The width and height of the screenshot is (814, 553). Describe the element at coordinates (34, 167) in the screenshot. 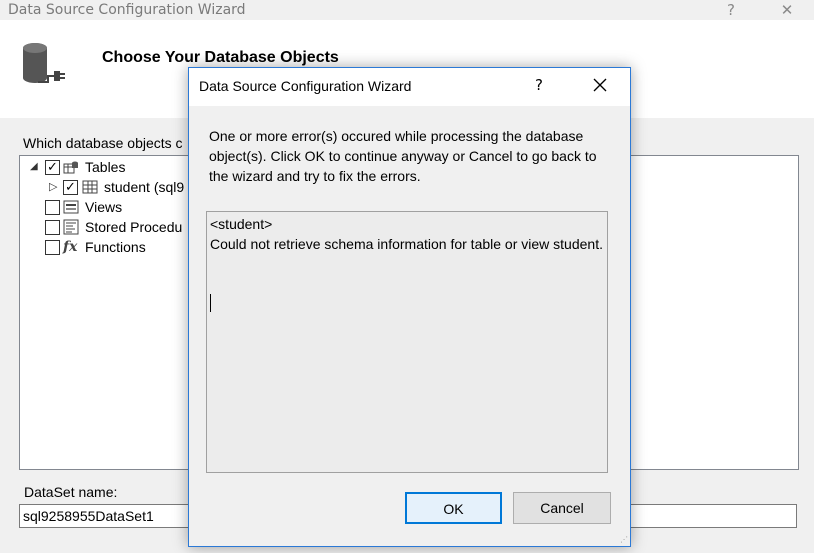

I see `collapse-icon: ◢` at that location.